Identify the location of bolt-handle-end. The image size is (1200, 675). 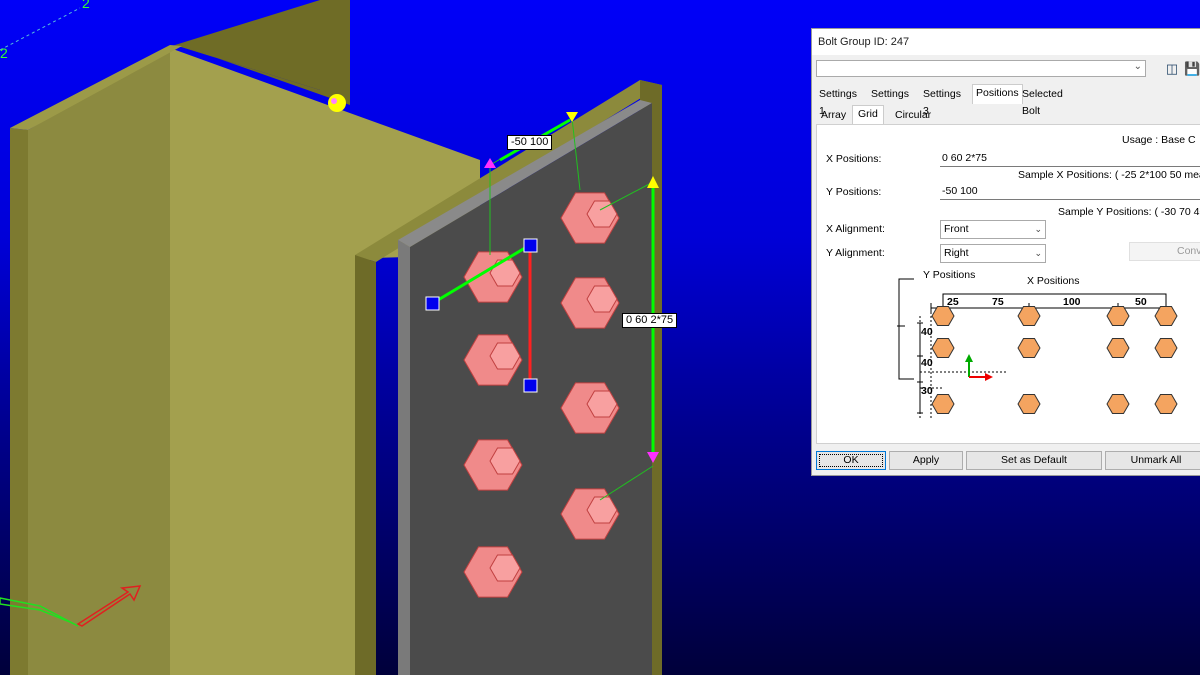
(530, 385).